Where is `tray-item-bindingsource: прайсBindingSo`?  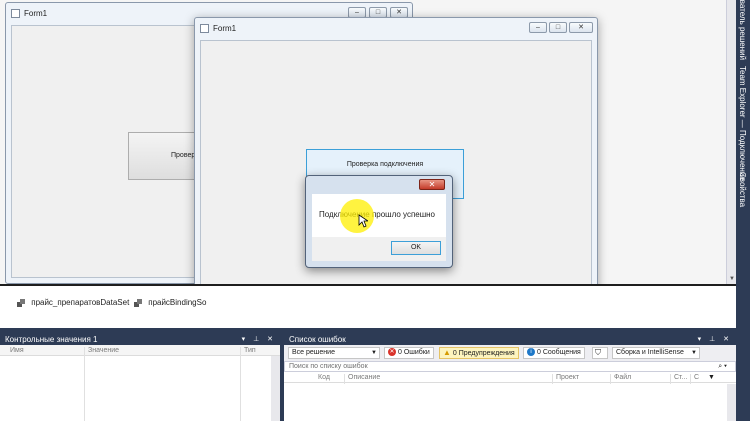
tray-item-bindingsource: прайсBindingSo is located at coordinates (169, 303).